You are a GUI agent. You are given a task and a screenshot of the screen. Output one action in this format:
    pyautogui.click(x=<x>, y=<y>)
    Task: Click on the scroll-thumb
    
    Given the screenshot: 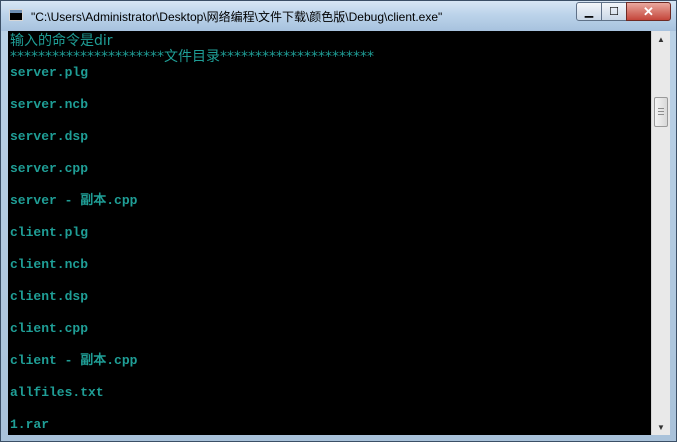 What is the action you would take?
    pyautogui.click(x=661, y=112)
    